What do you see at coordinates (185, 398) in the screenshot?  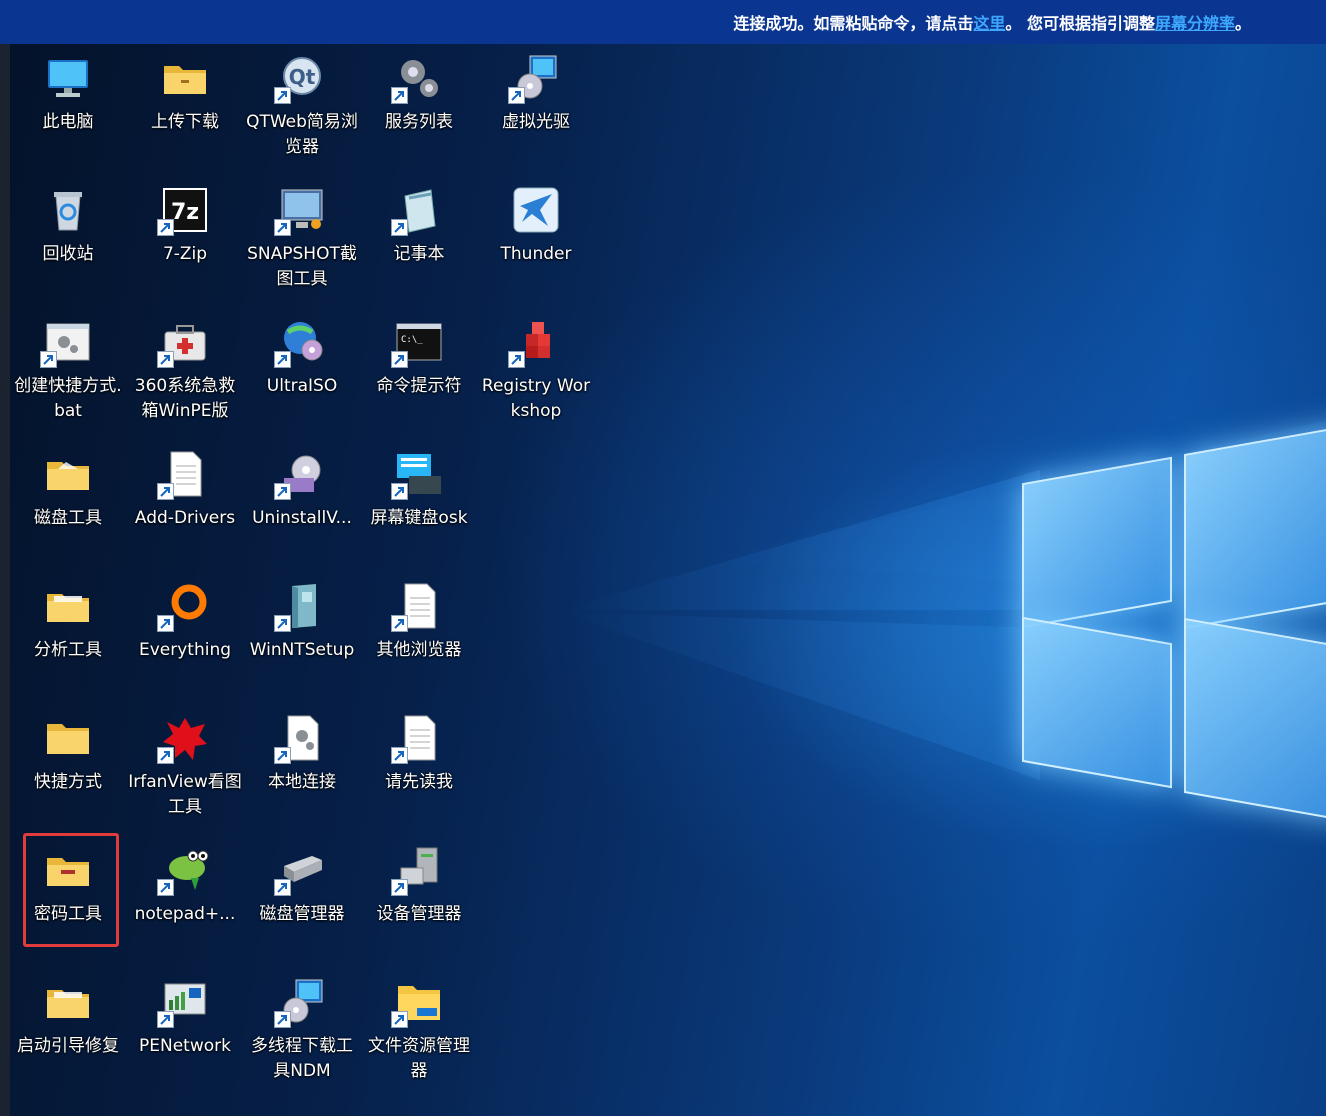 I see `icon-label: 360系统急救箱WinPE版` at bounding box center [185, 398].